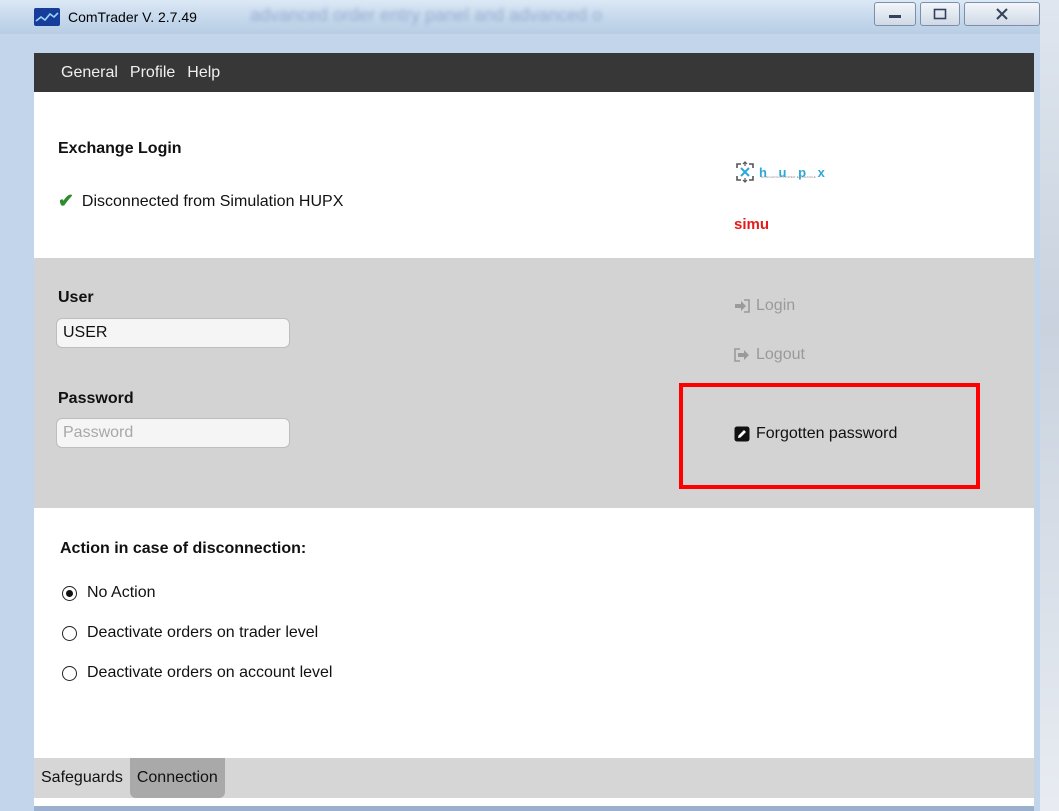  I want to click on tab-safeguards: Safeguards, so click(82, 778).